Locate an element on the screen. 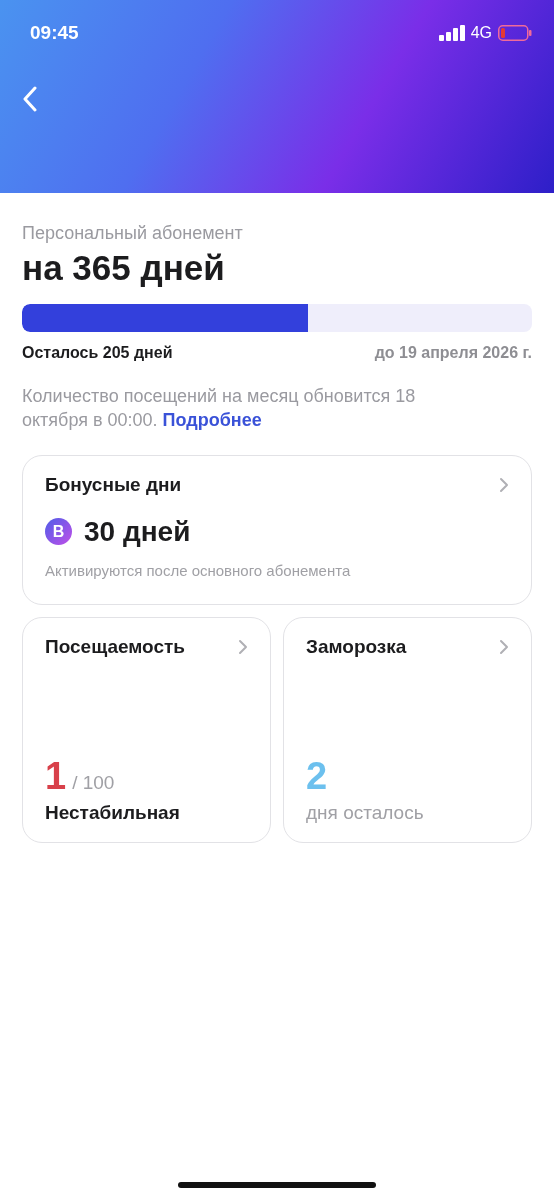 The image size is (554, 1200). battery-icon is located at coordinates (515, 33).